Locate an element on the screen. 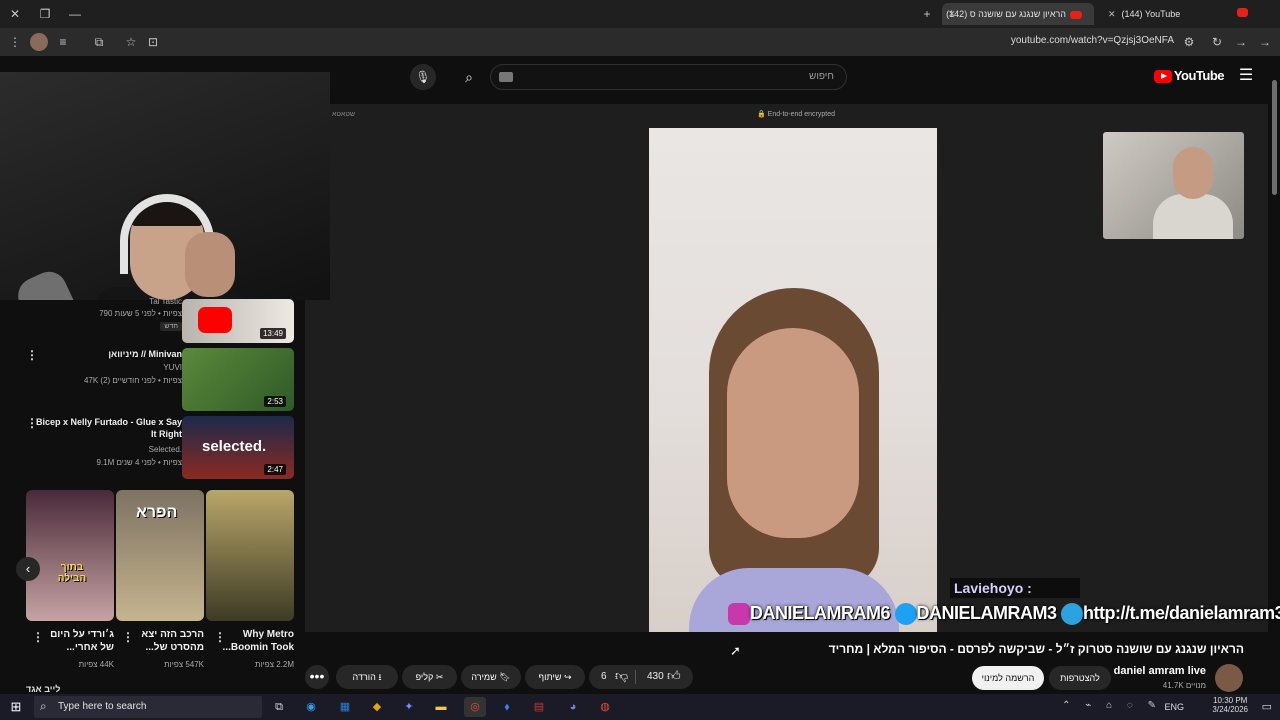  voice-search-icon: 🎙 is located at coordinates (423, 77).